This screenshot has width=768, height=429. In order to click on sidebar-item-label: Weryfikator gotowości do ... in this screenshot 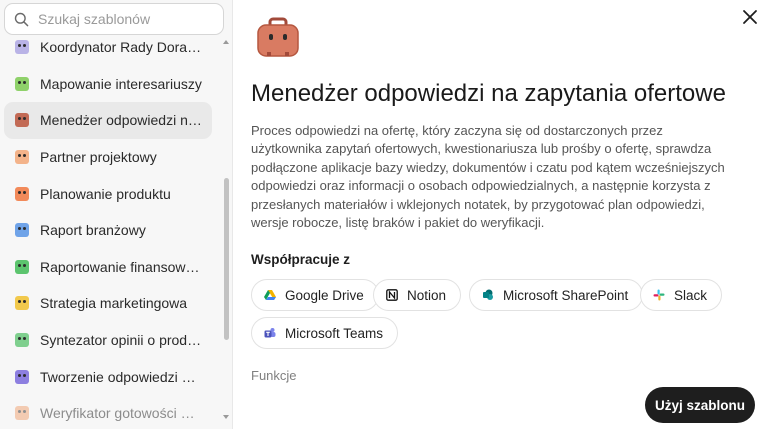, I will do `click(121, 413)`.